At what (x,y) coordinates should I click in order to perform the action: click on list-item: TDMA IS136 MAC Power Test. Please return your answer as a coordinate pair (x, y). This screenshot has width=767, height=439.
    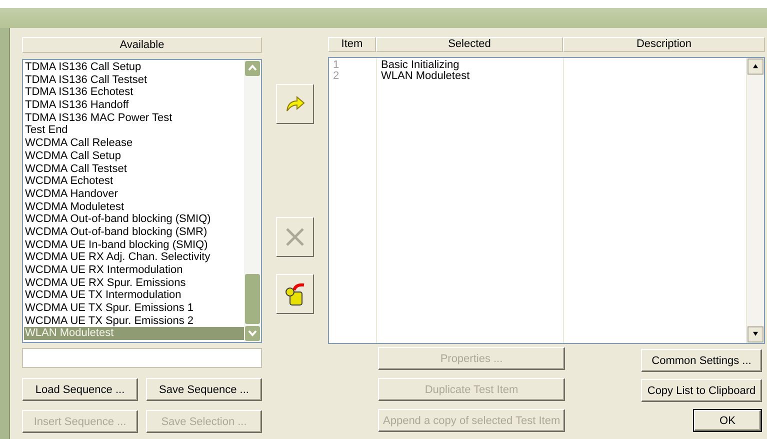
    Looking at the image, I should click on (134, 118).